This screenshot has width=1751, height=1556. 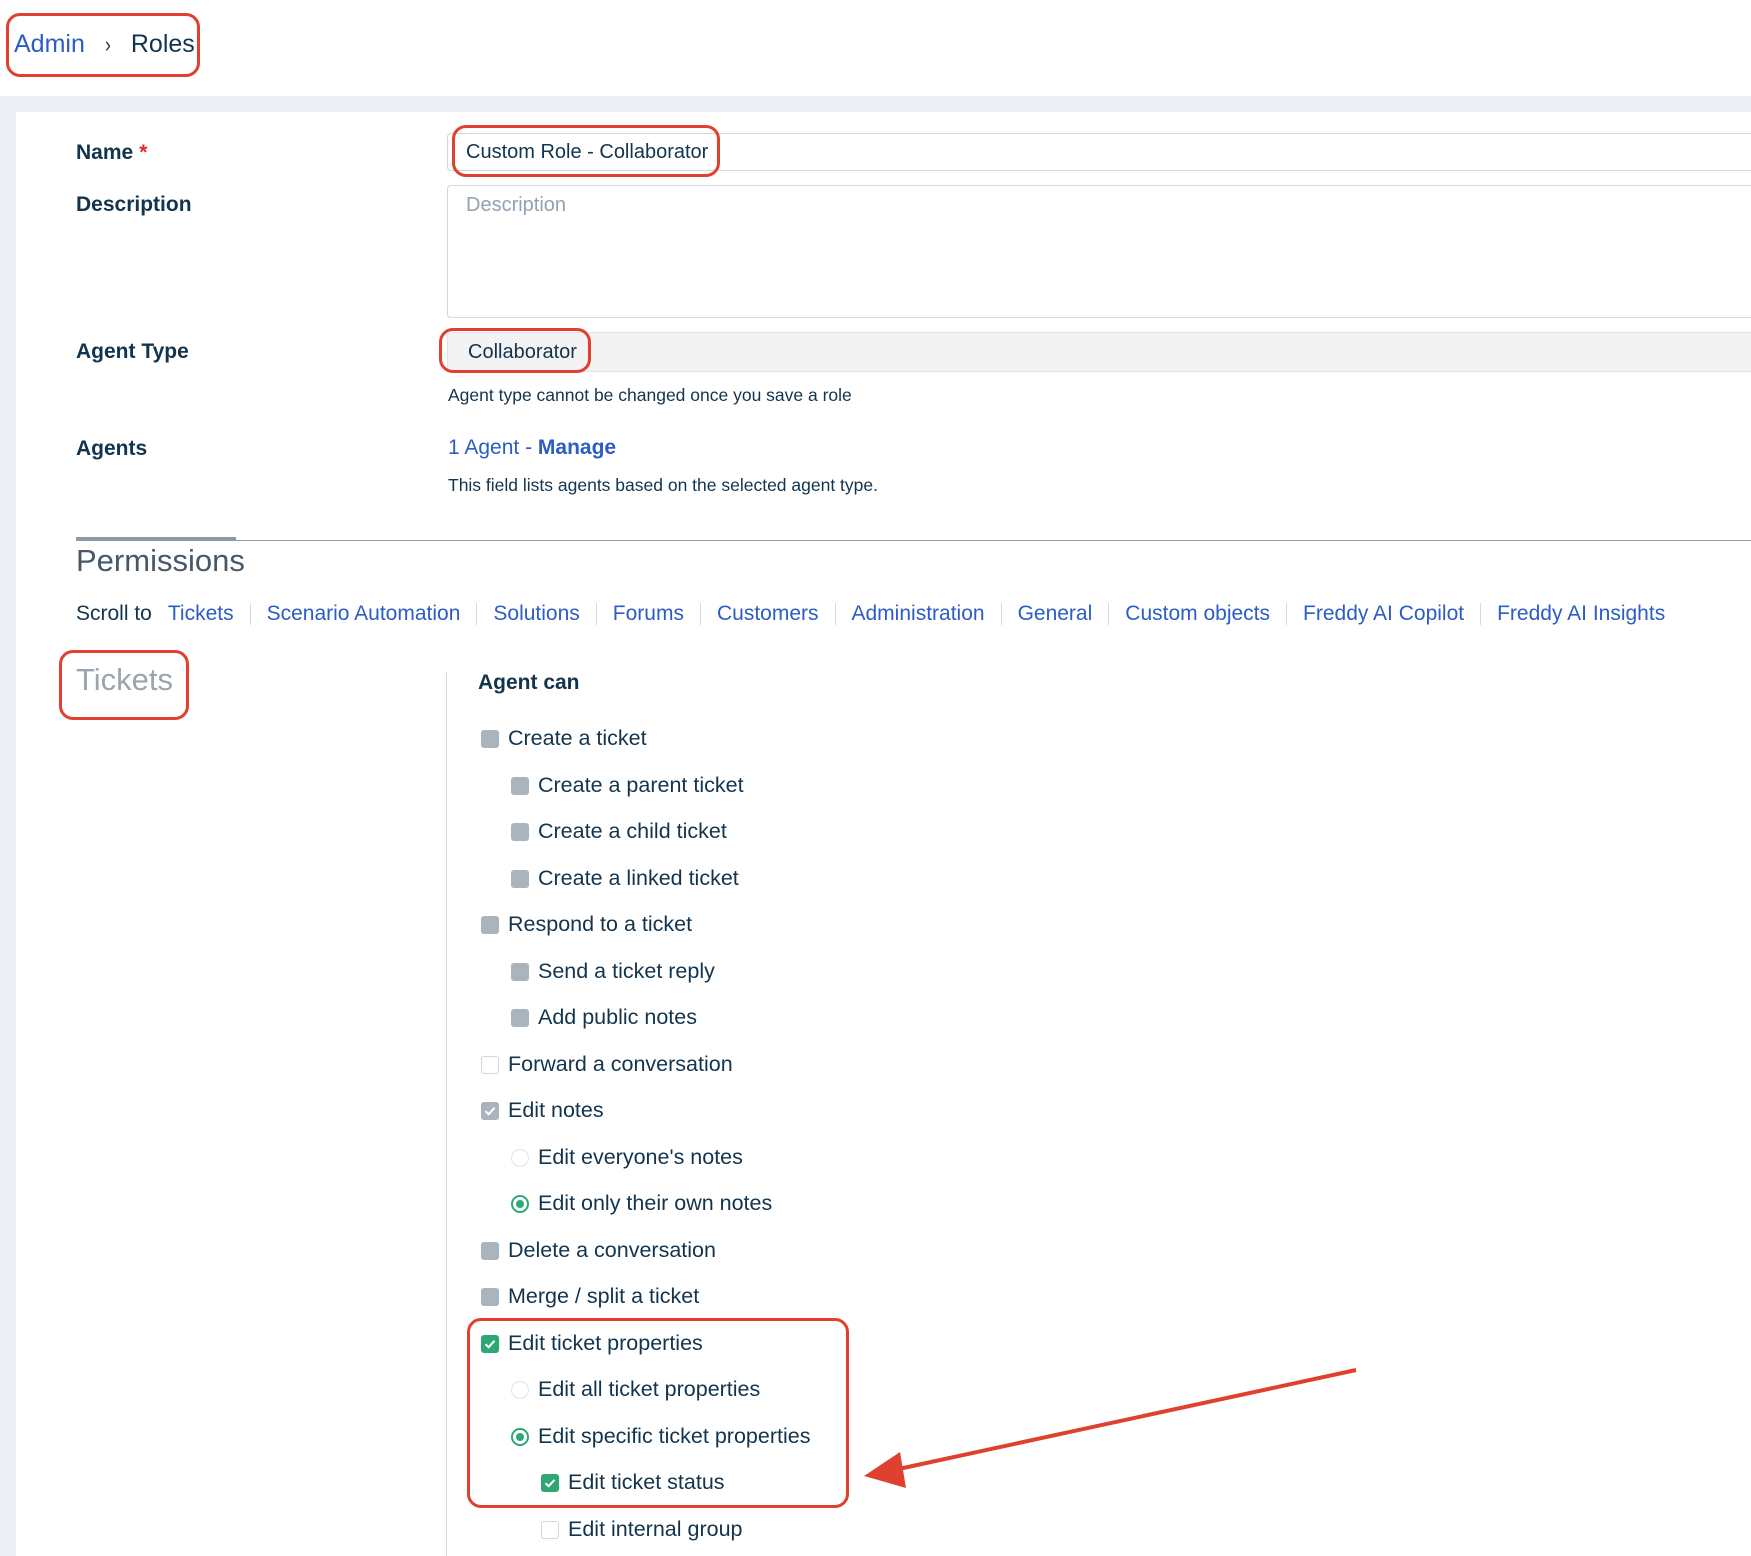 What do you see at coordinates (604, 1296) in the screenshot?
I see `perm-label: Merge / split a ticket` at bounding box center [604, 1296].